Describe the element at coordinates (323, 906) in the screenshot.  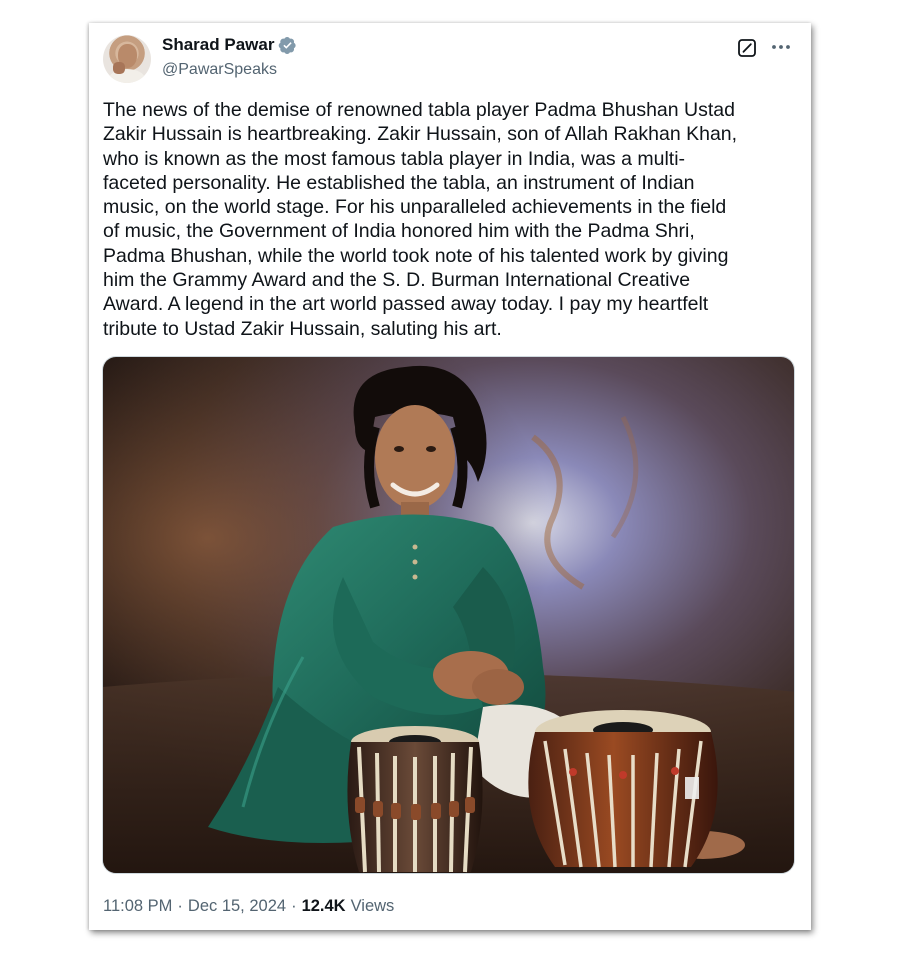
I see `views-count: 12.4K` at that location.